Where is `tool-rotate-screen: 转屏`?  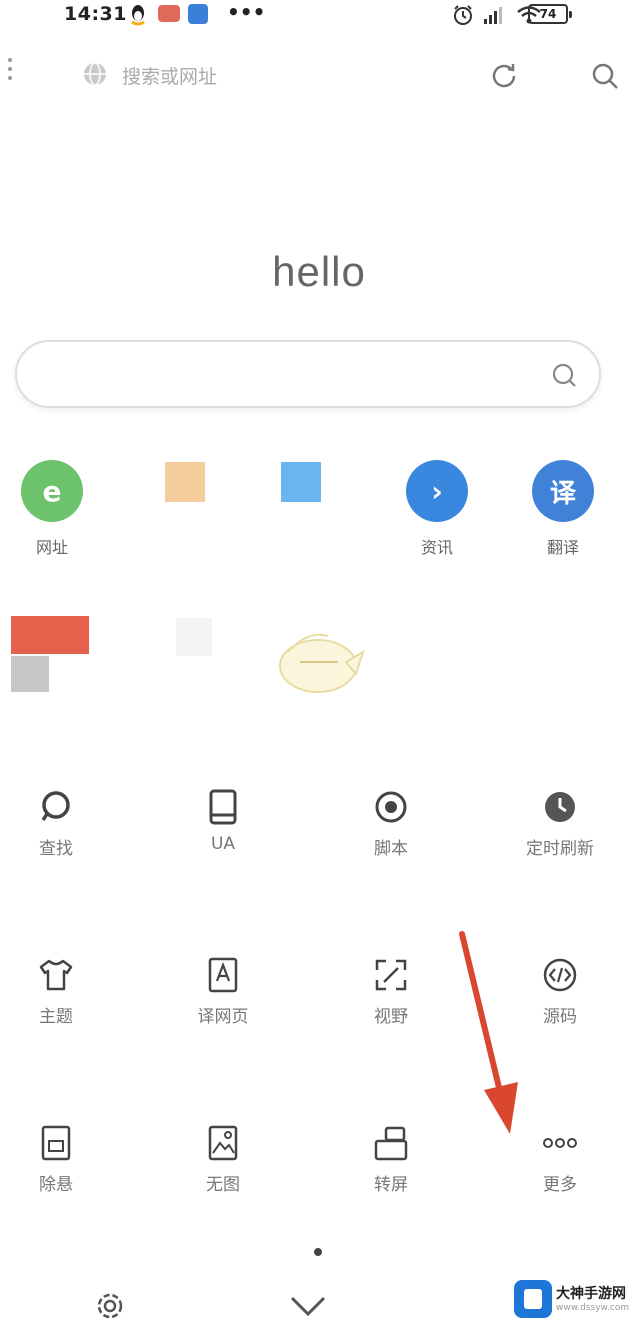 tool-rotate-screen: 转屏 is located at coordinates (391, 1159).